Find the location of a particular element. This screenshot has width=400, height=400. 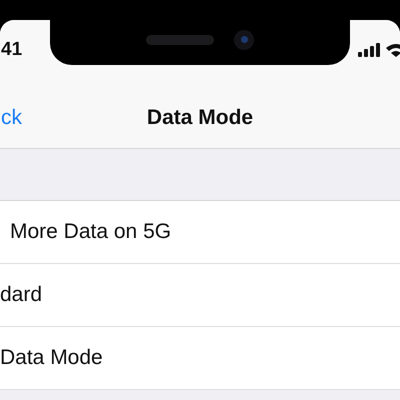

back-button: ck is located at coordinates (11, 118).